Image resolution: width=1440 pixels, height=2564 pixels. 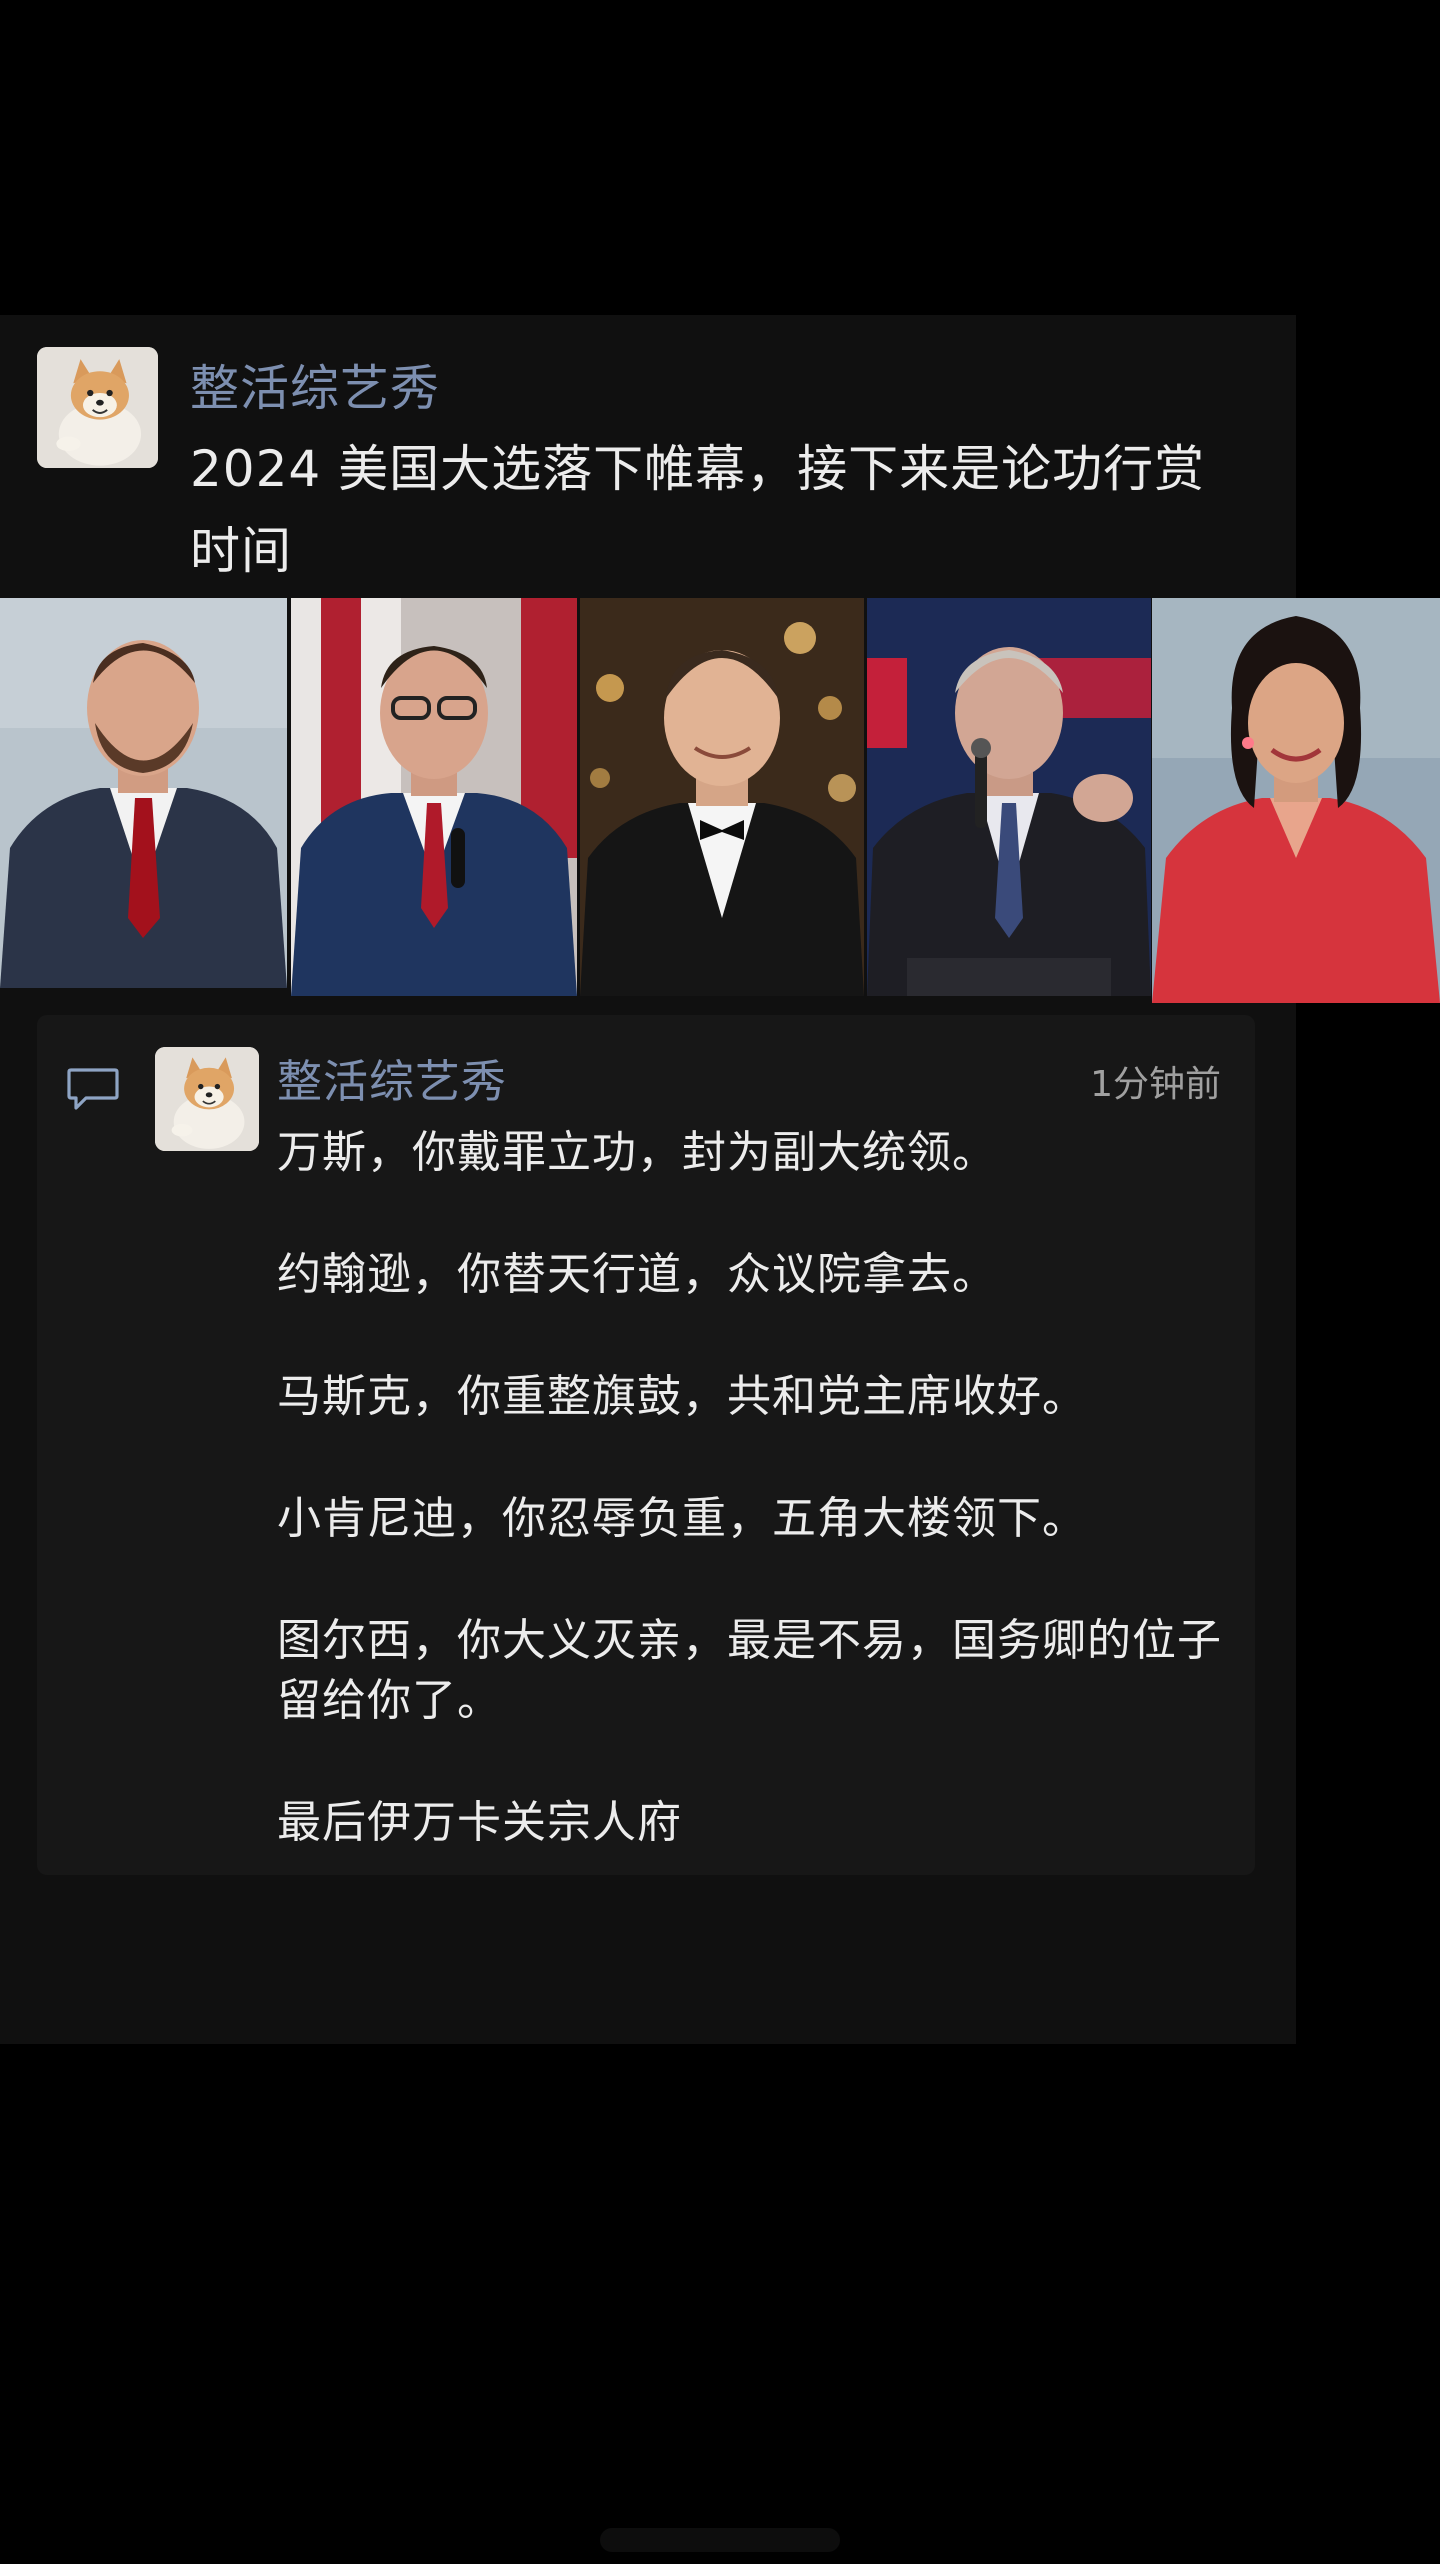 What do you see at coordinates (1155, 1084) in the screenshot?
I see `comment-timestamp: 1分钟前` at bounding box center [1155, 1084].